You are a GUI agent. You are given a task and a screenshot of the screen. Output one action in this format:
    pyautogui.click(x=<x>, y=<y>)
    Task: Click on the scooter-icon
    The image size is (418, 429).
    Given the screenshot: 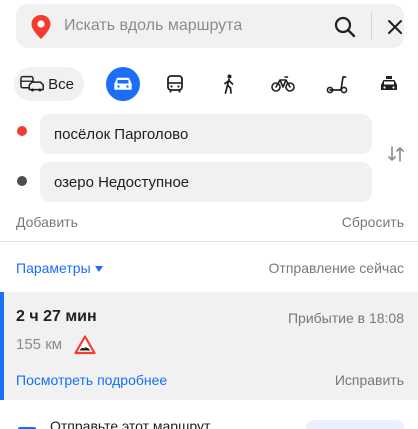 What is the action you would take?
    pyautogui.click(x=337, y=85)
    